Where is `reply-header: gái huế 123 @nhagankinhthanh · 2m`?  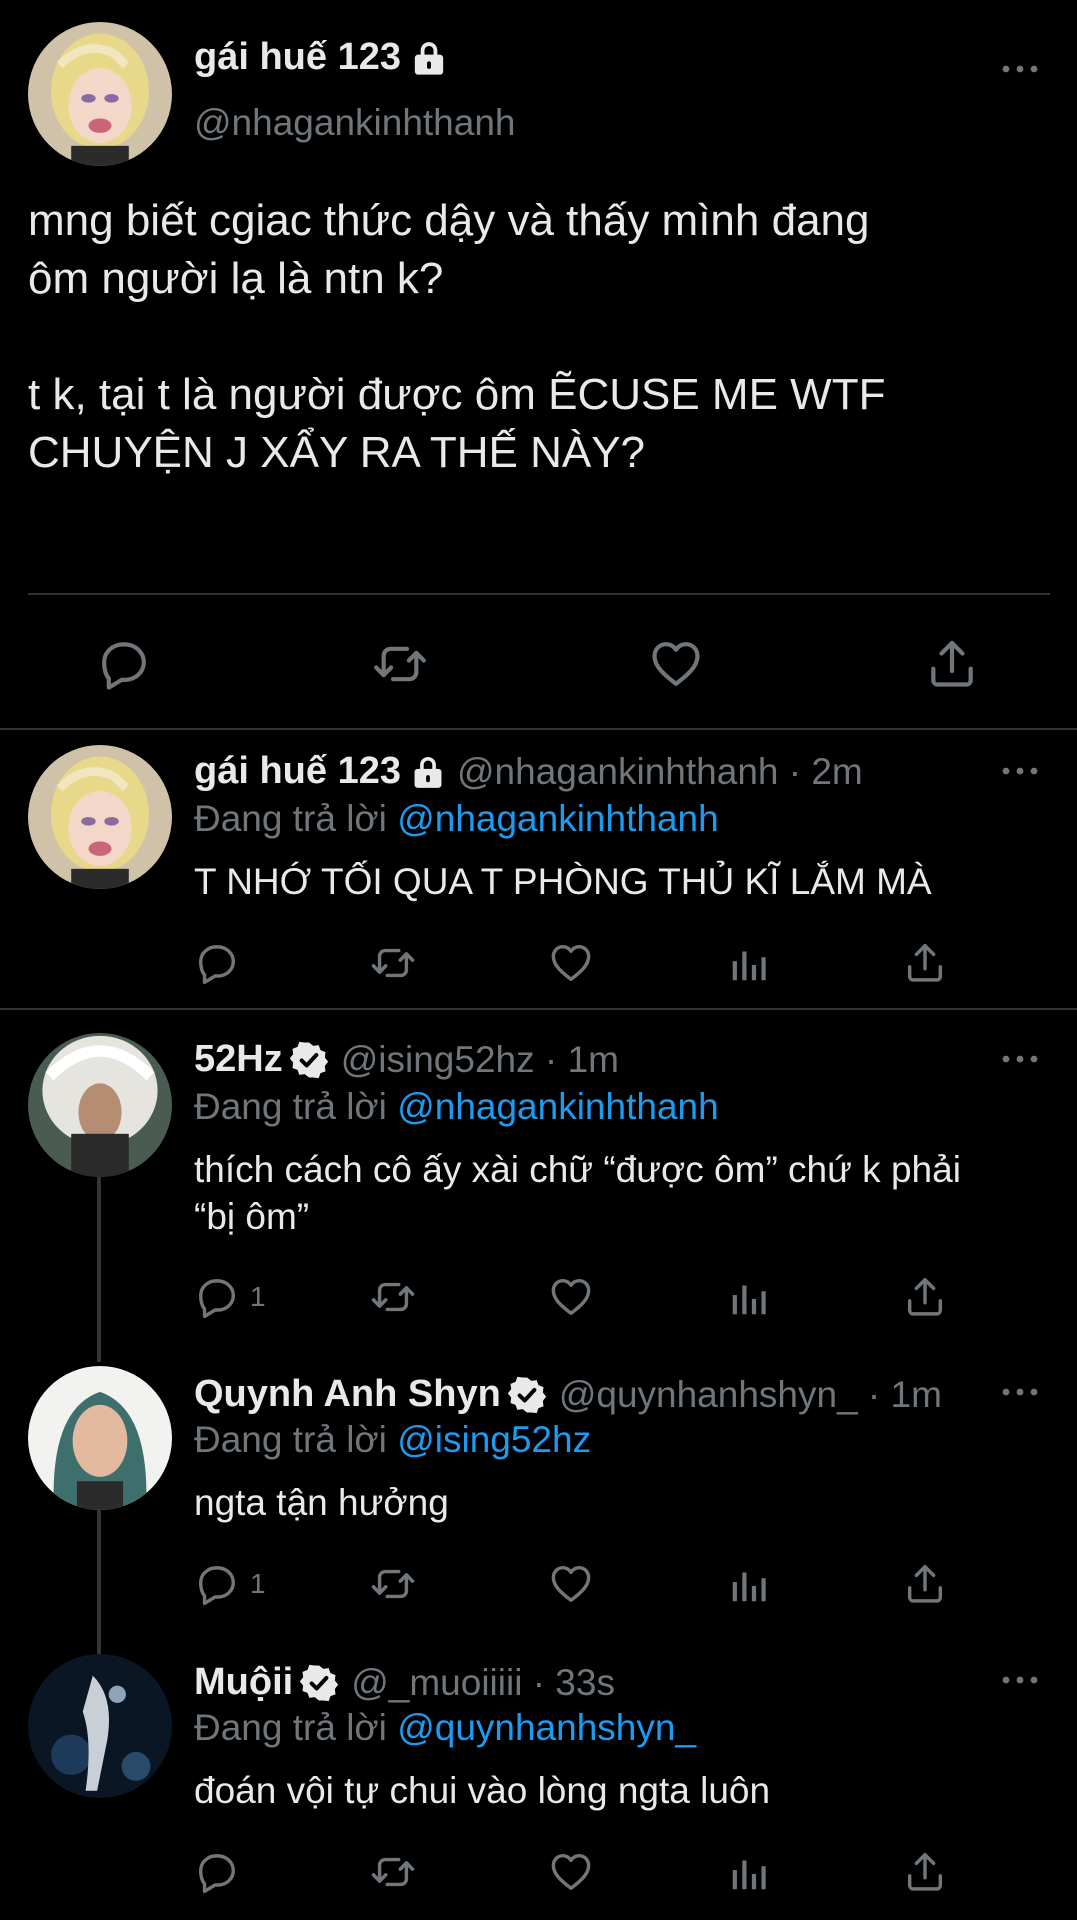 reply-header: gái huế 123 @nhagankinhthanh · 2m is located at coordinates (528, 771).